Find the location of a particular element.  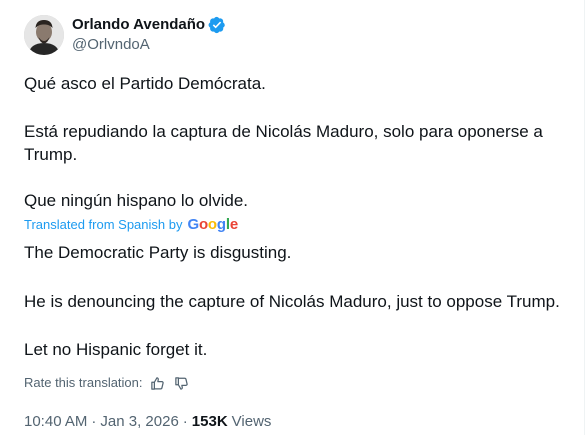

tweet-time: 10:40 AM is located at coordinates (55, 422).